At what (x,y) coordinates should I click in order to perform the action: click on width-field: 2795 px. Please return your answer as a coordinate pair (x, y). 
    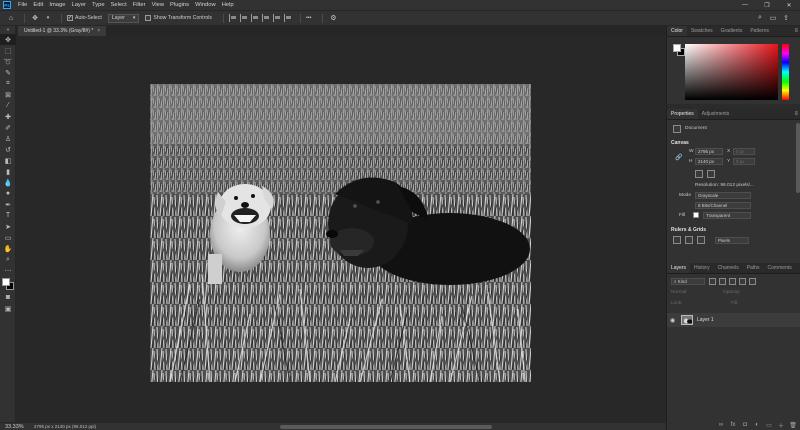
    Looking at the image, I should click on (709, 151).